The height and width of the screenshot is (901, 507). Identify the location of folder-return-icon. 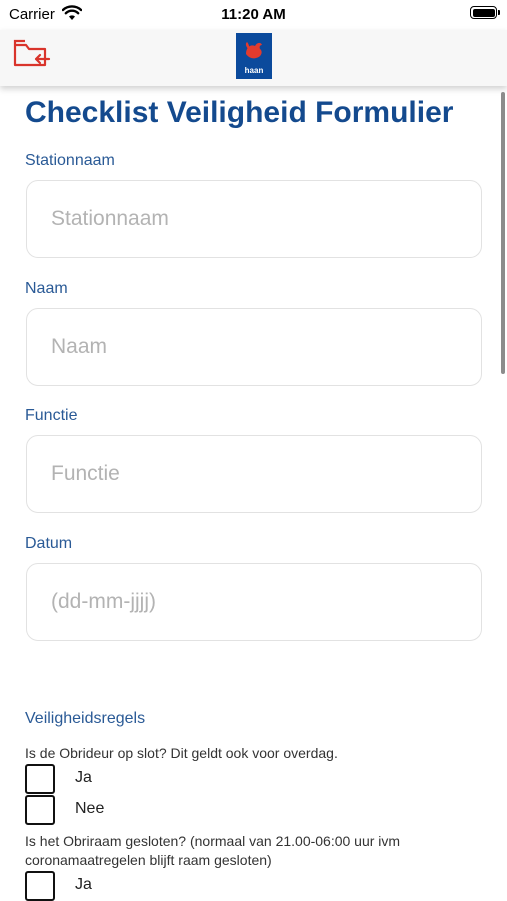
(32, 53).